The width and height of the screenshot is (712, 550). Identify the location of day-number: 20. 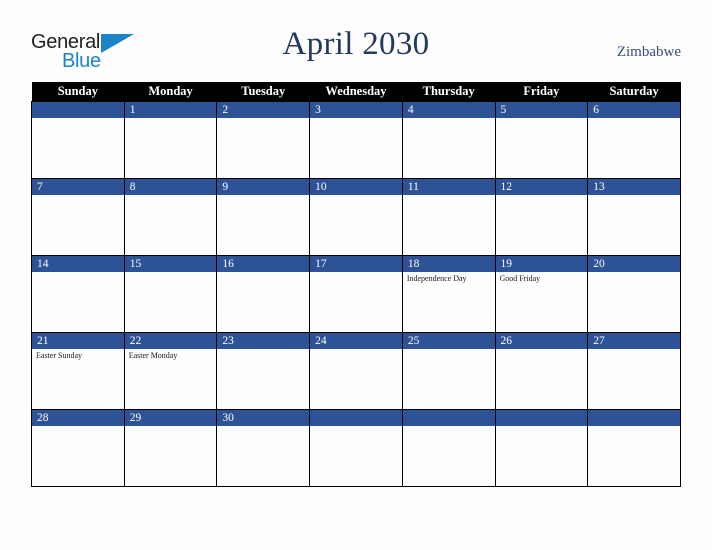
(634, 263).